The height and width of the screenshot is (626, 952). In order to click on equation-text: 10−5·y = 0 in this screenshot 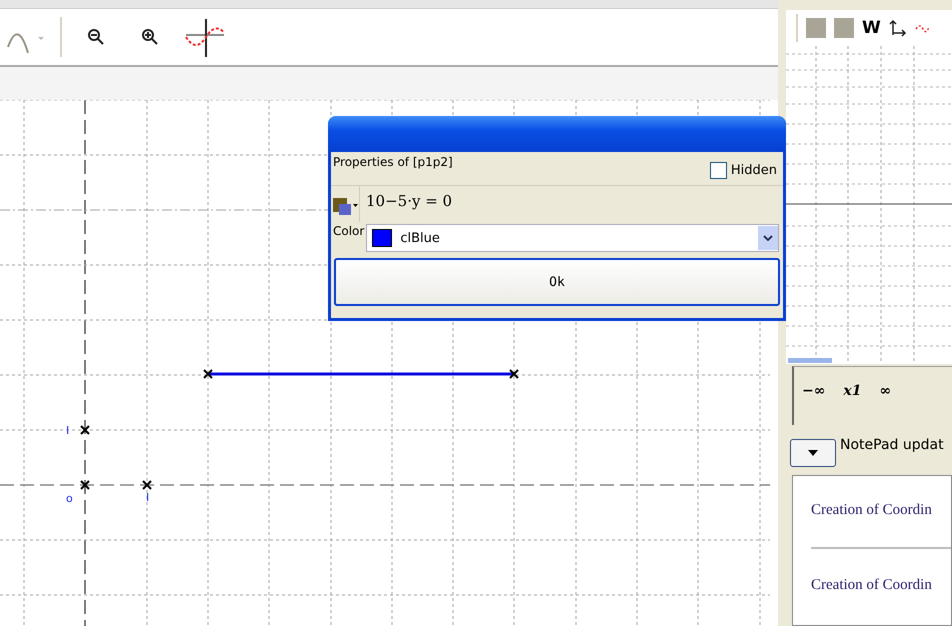, I will do `click(405, 204)`.